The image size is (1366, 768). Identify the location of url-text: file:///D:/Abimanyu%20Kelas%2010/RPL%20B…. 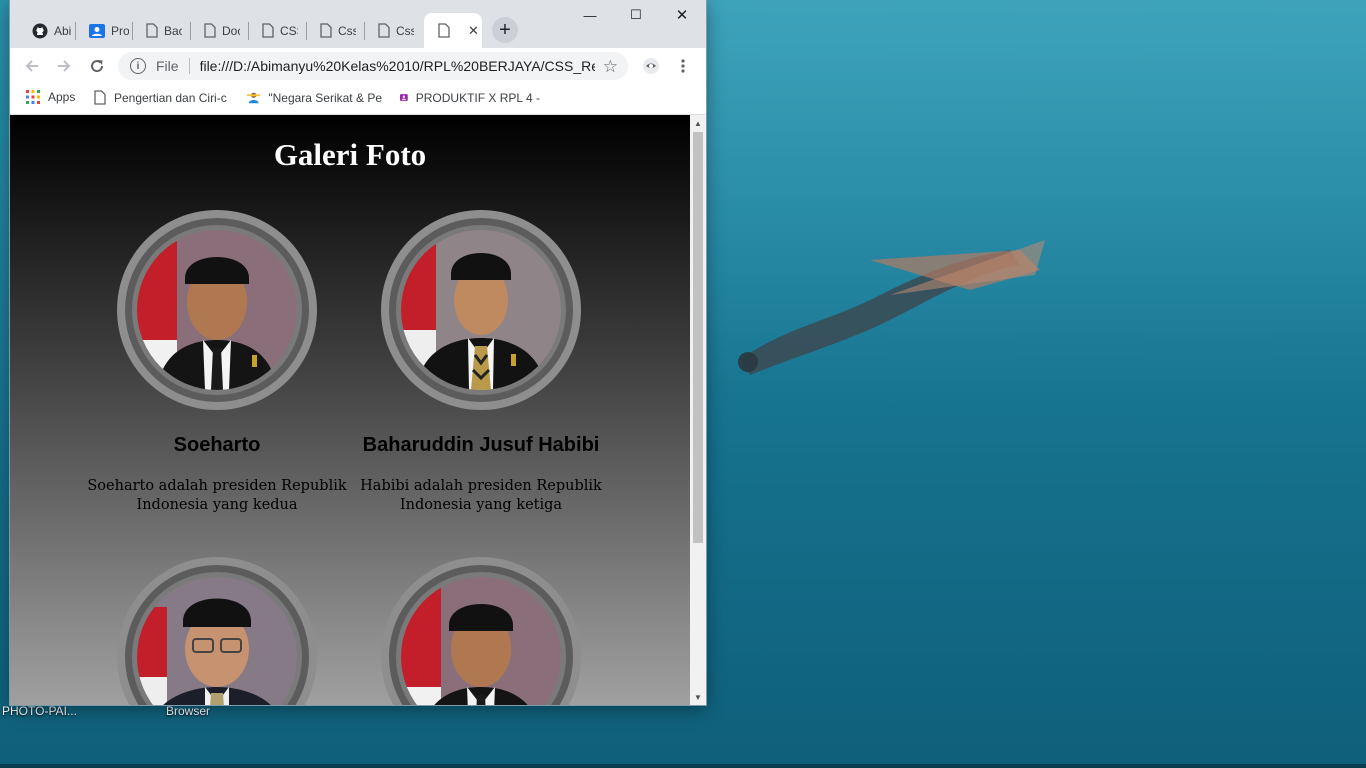
(397, 66).